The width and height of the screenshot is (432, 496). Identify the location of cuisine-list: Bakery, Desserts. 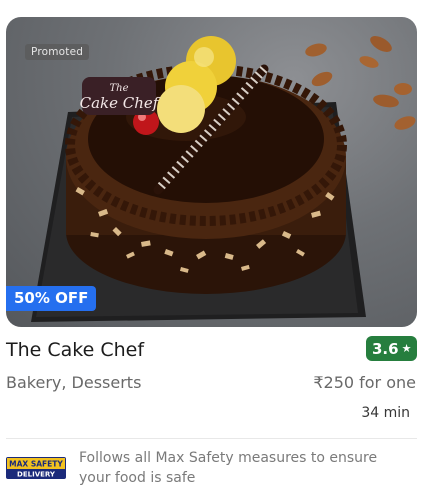
(74, 382).